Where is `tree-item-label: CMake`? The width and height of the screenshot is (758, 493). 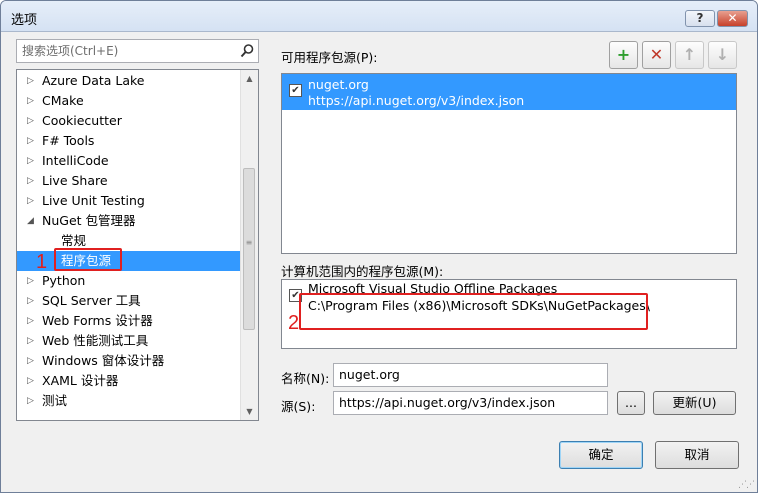
tree-item-label: CMake is located at coordinates (63, 100).